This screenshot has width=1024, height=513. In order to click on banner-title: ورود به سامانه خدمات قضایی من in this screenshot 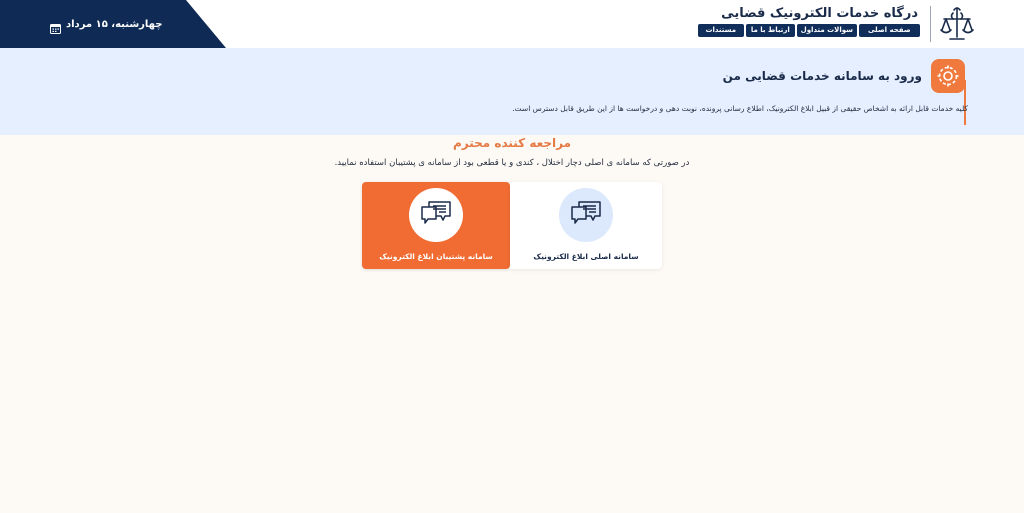, I will do `click(822, 76)`.